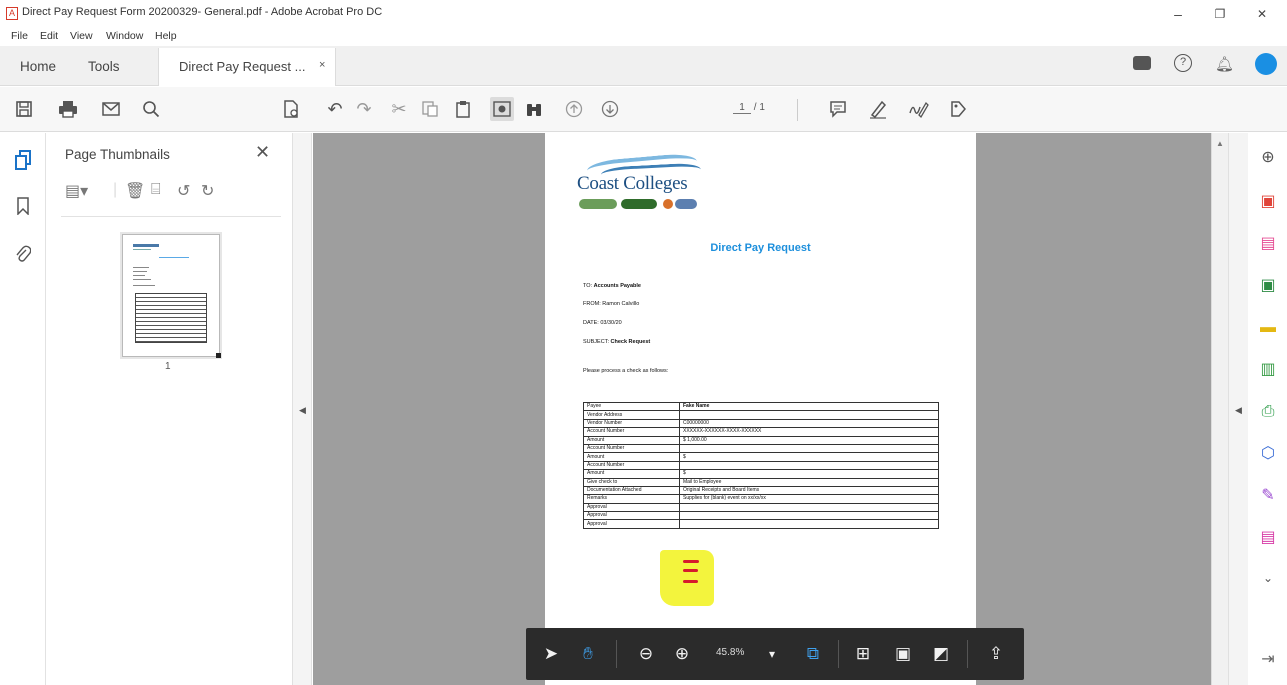 Image resolution: width=1287 pixels, height=685 pixels. What do you see at coordinates (809, 432) in the screenshot?
I see `row-value: XXXXXX-XXXXXX-XXXX-XXXXXX` at bounding box center [809, 432].